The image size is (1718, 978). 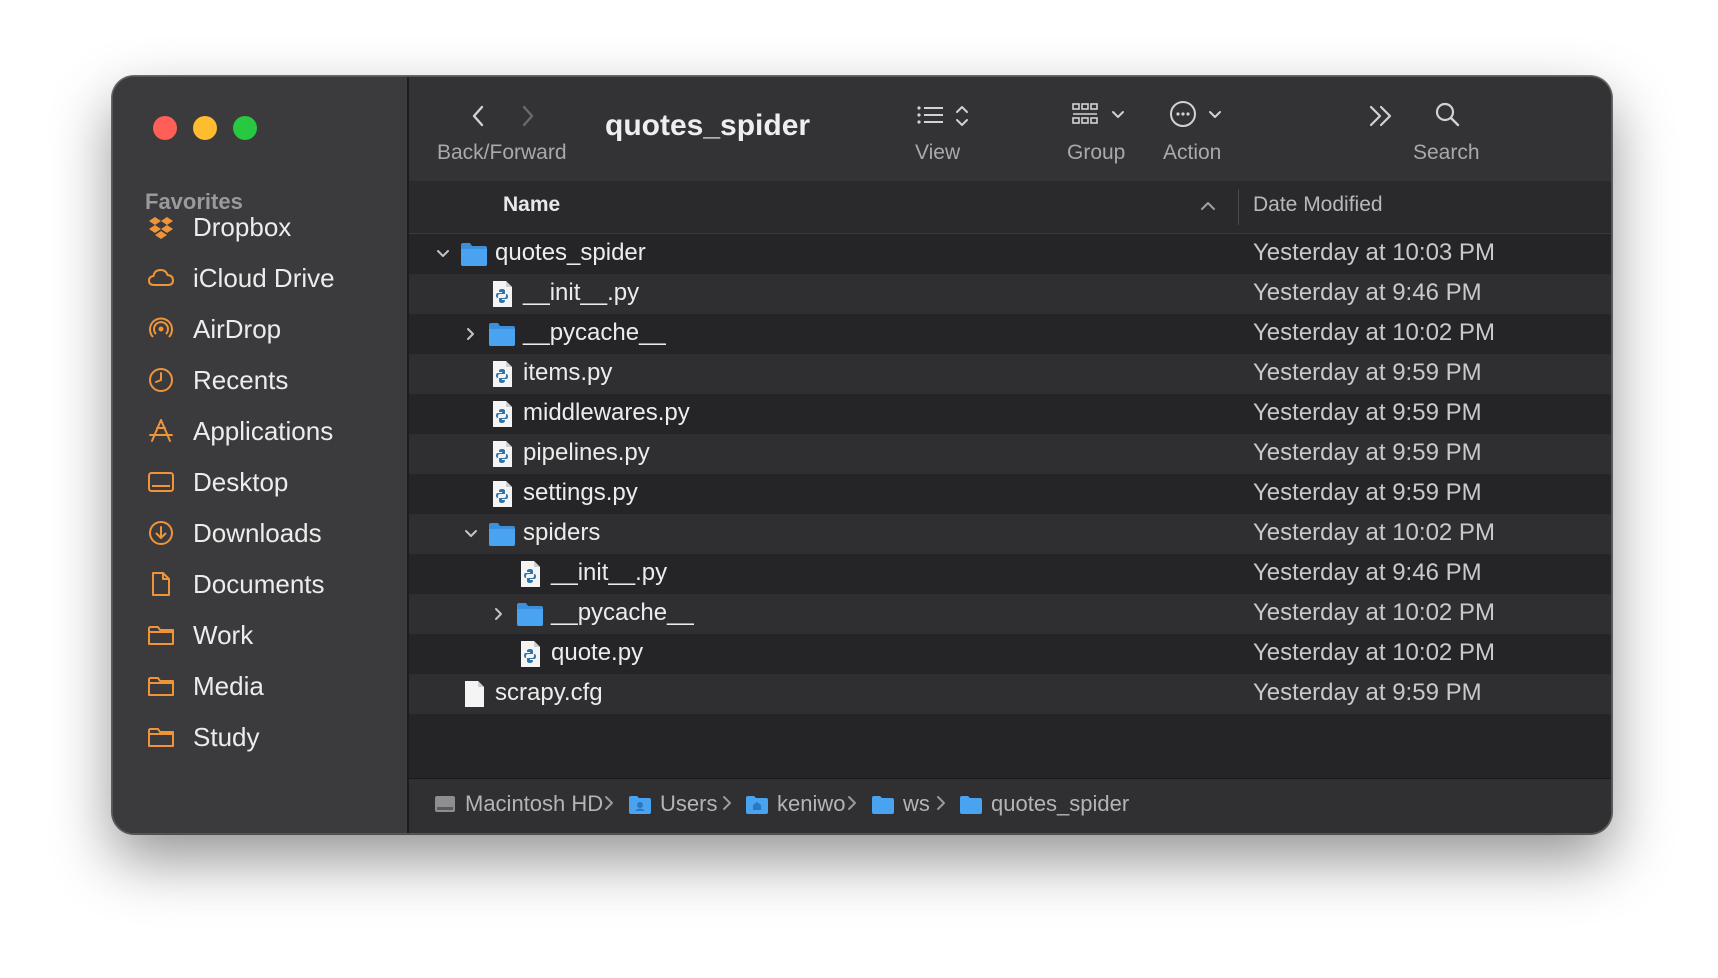 I want to click on sort-ascending-icon, so click(x=1208, y=206).